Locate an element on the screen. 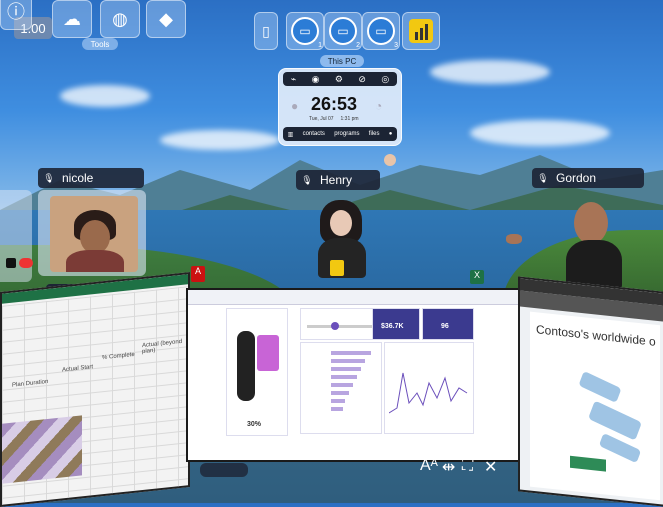 Image resolution: width=663 pixels, height=507 pixels. monitor-1-button: ▭ 1 is located at coordinates (305, 31).